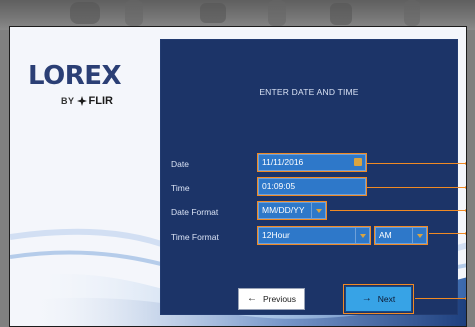 Image resolution: width=475 pixels, height=327 pixels. I want to click on previous-label: Previous, so click(279, 299).